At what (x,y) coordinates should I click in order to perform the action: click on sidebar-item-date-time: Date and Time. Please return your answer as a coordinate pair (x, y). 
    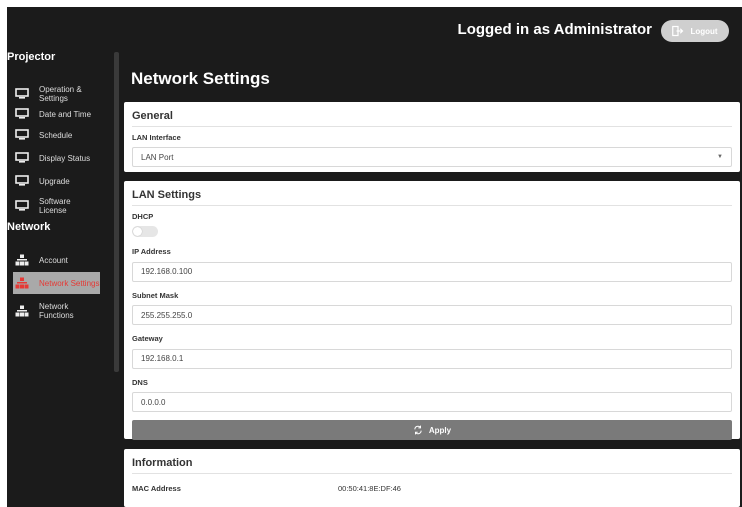
    Looking at the image, I should click on (56, 114).